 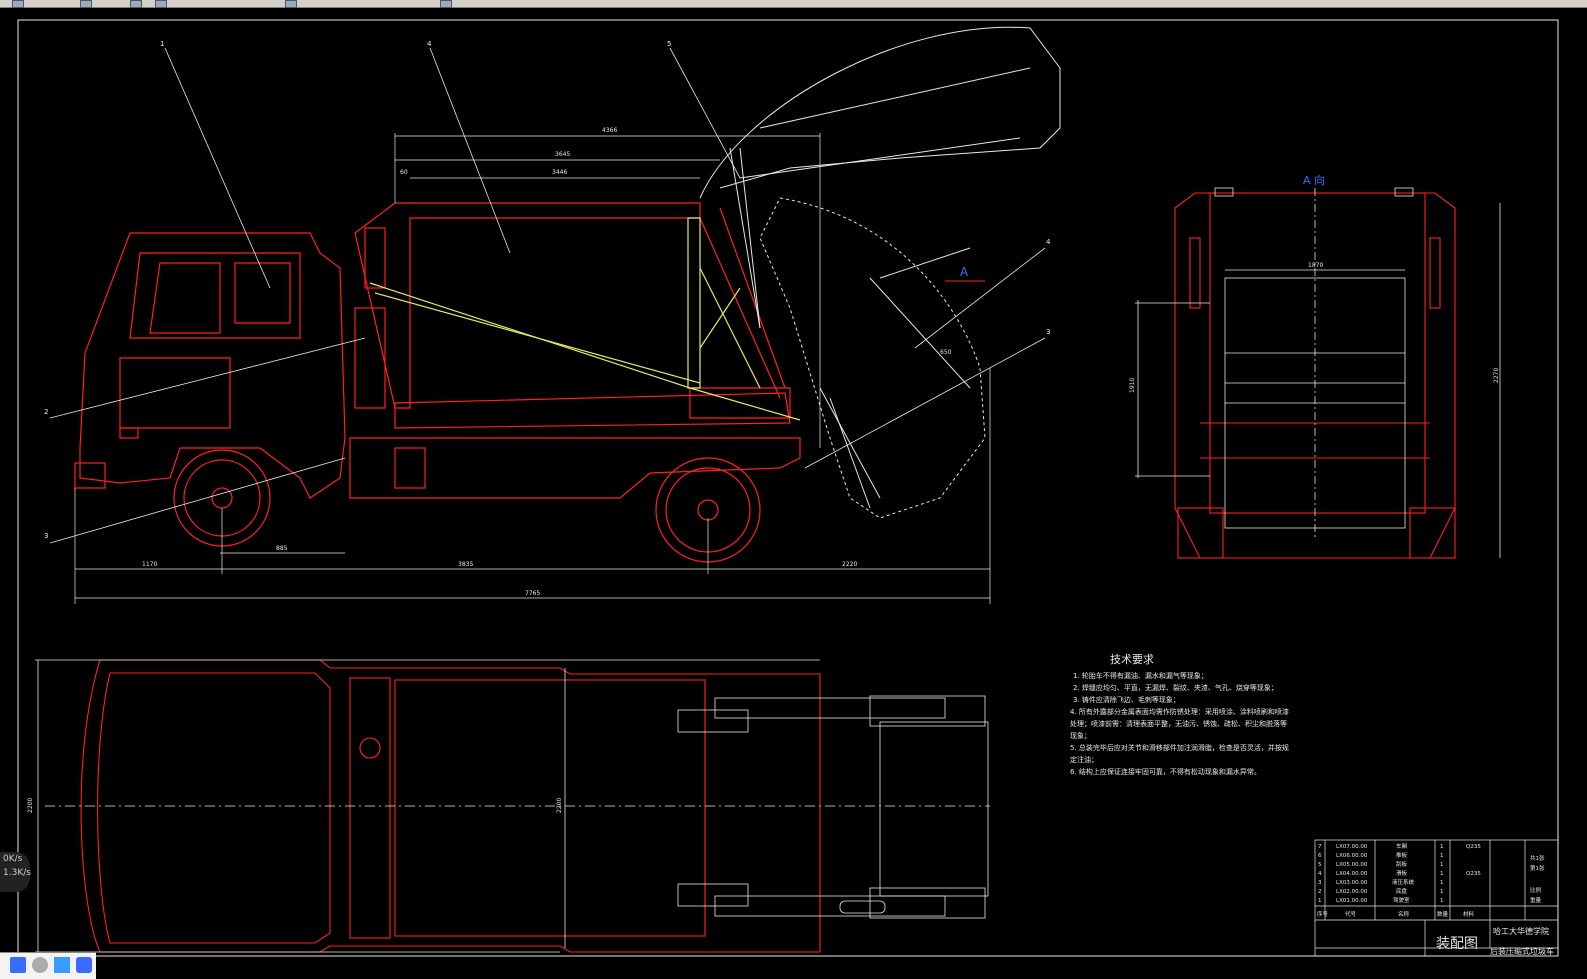 I want to click on lift-mechanism, so click(x=585, y=319).